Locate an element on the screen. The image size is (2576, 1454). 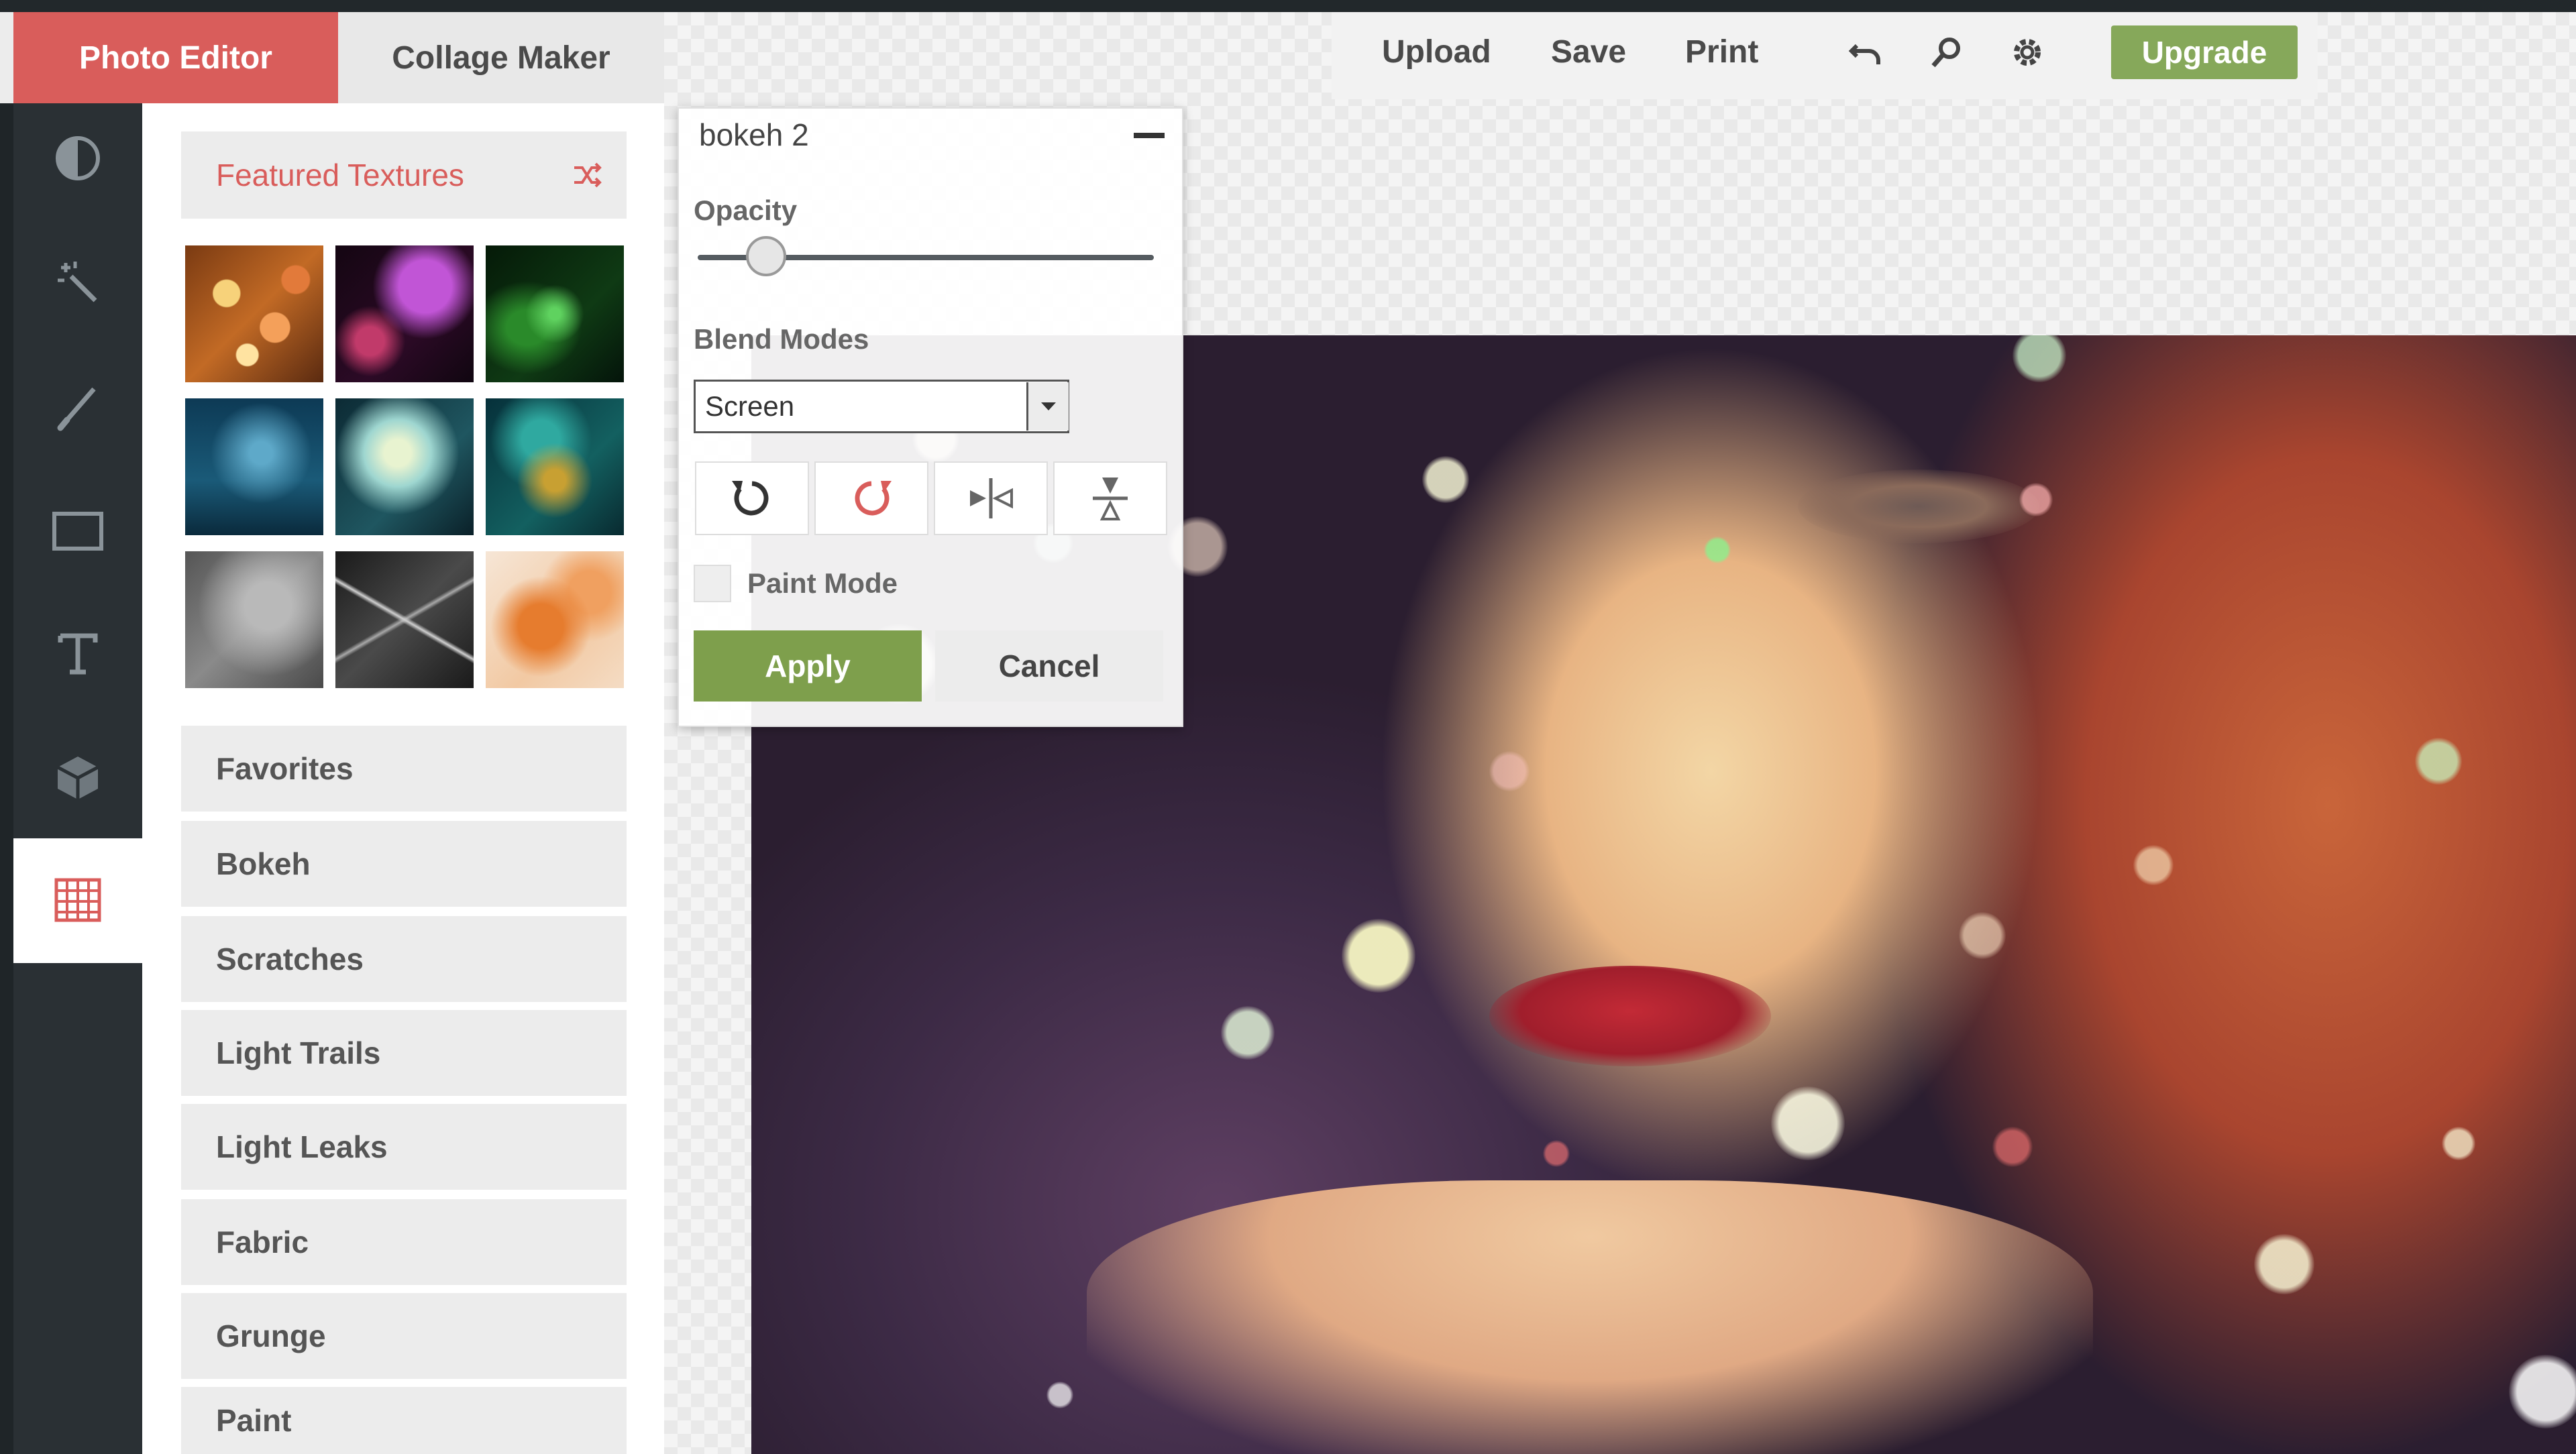
rotate-right-button is located at coordinates (871, 498).